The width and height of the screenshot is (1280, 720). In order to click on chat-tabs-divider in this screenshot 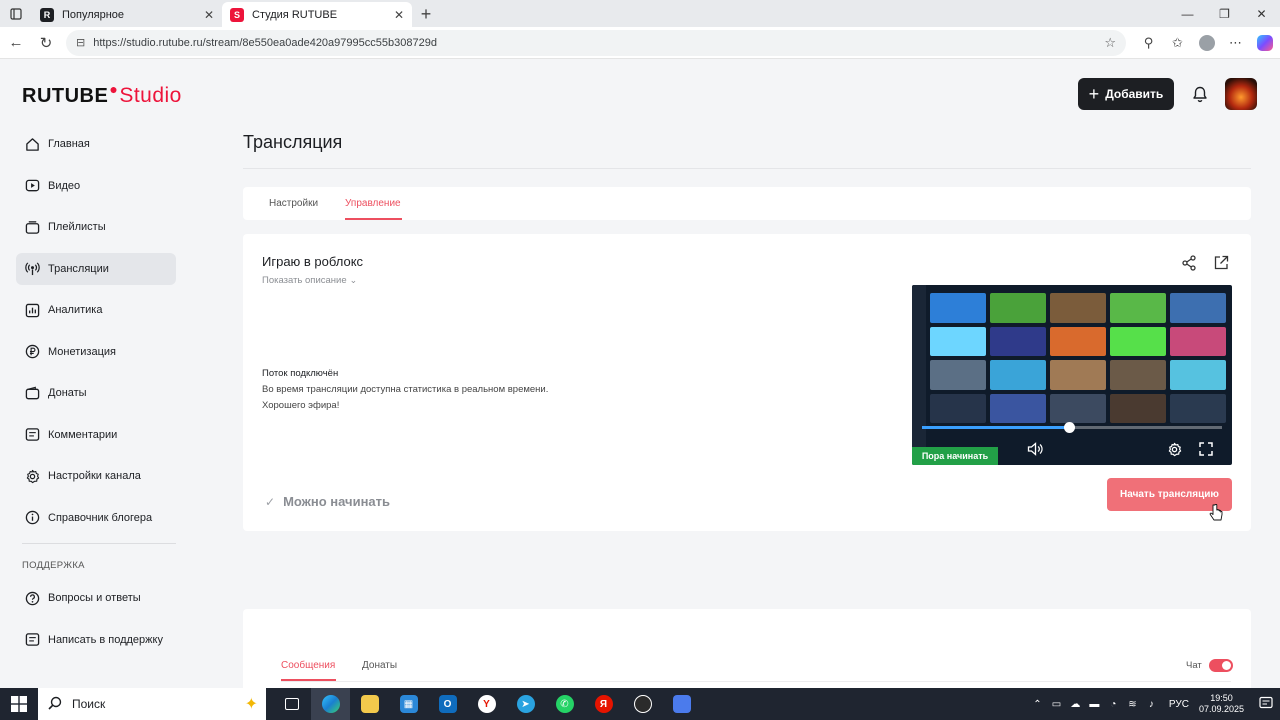, I will do `click(756, 681)`.